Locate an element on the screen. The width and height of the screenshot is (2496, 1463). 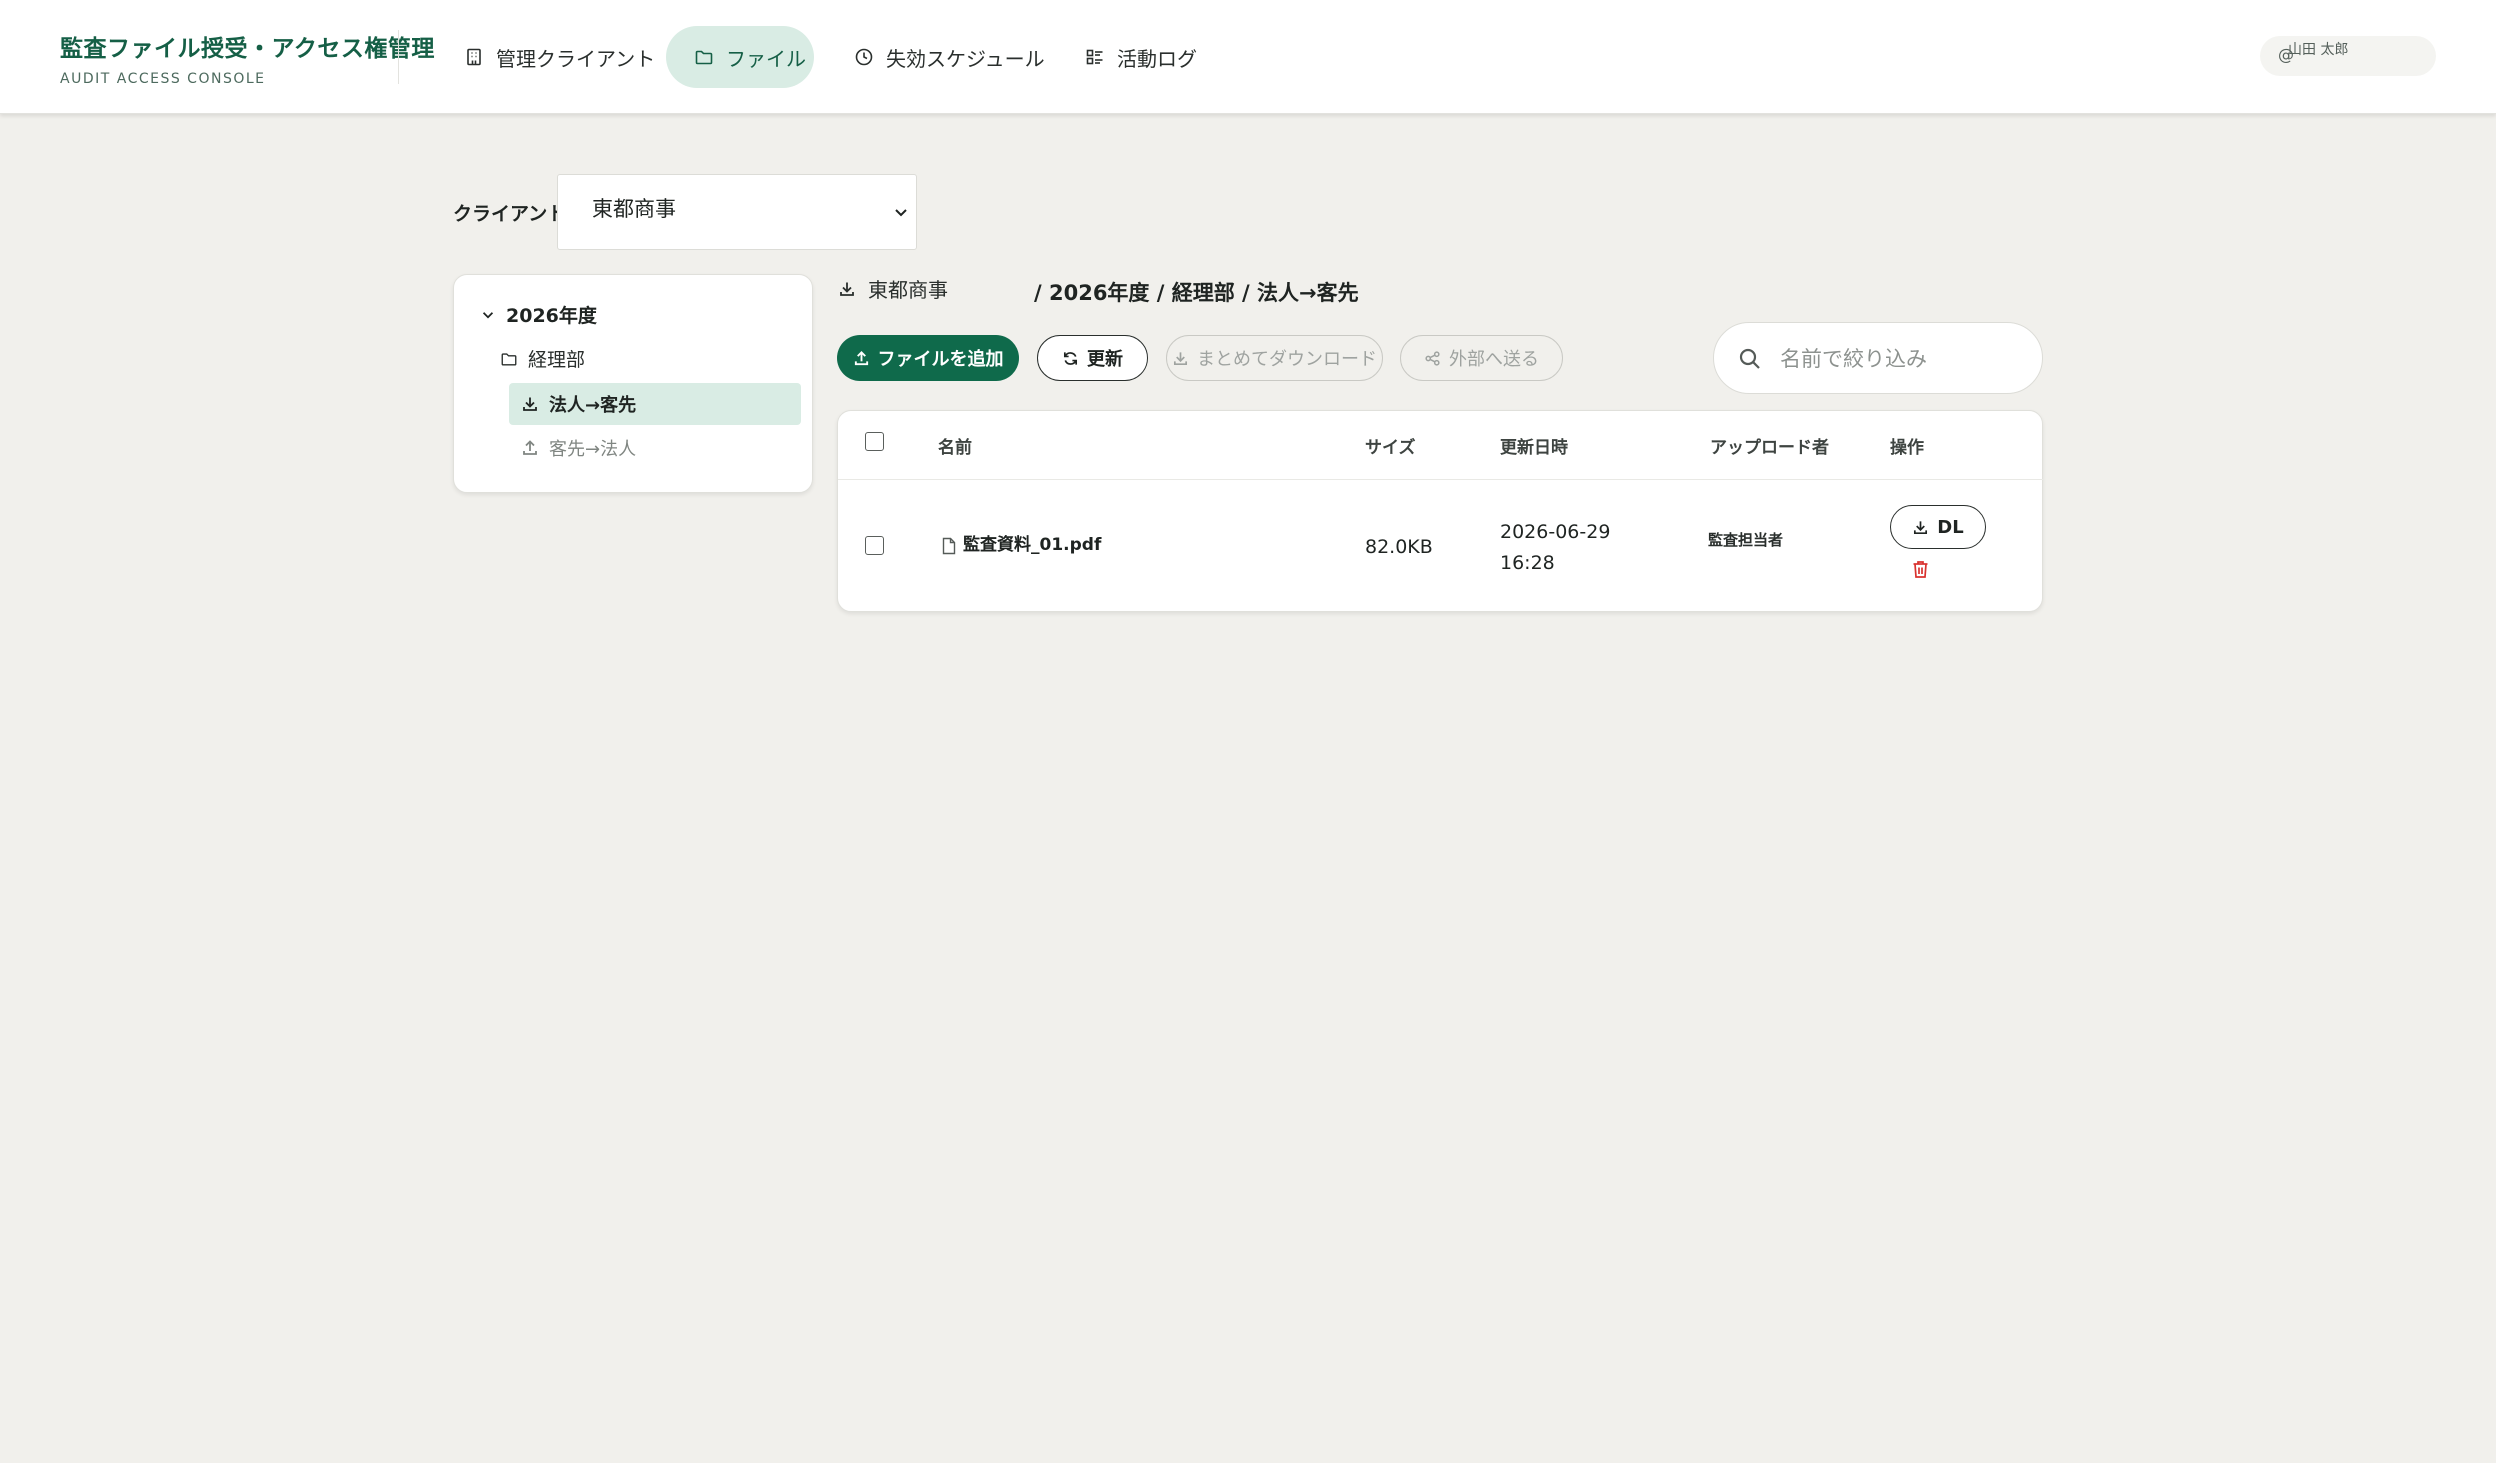
building-icon is located at coordinates (474, 57).